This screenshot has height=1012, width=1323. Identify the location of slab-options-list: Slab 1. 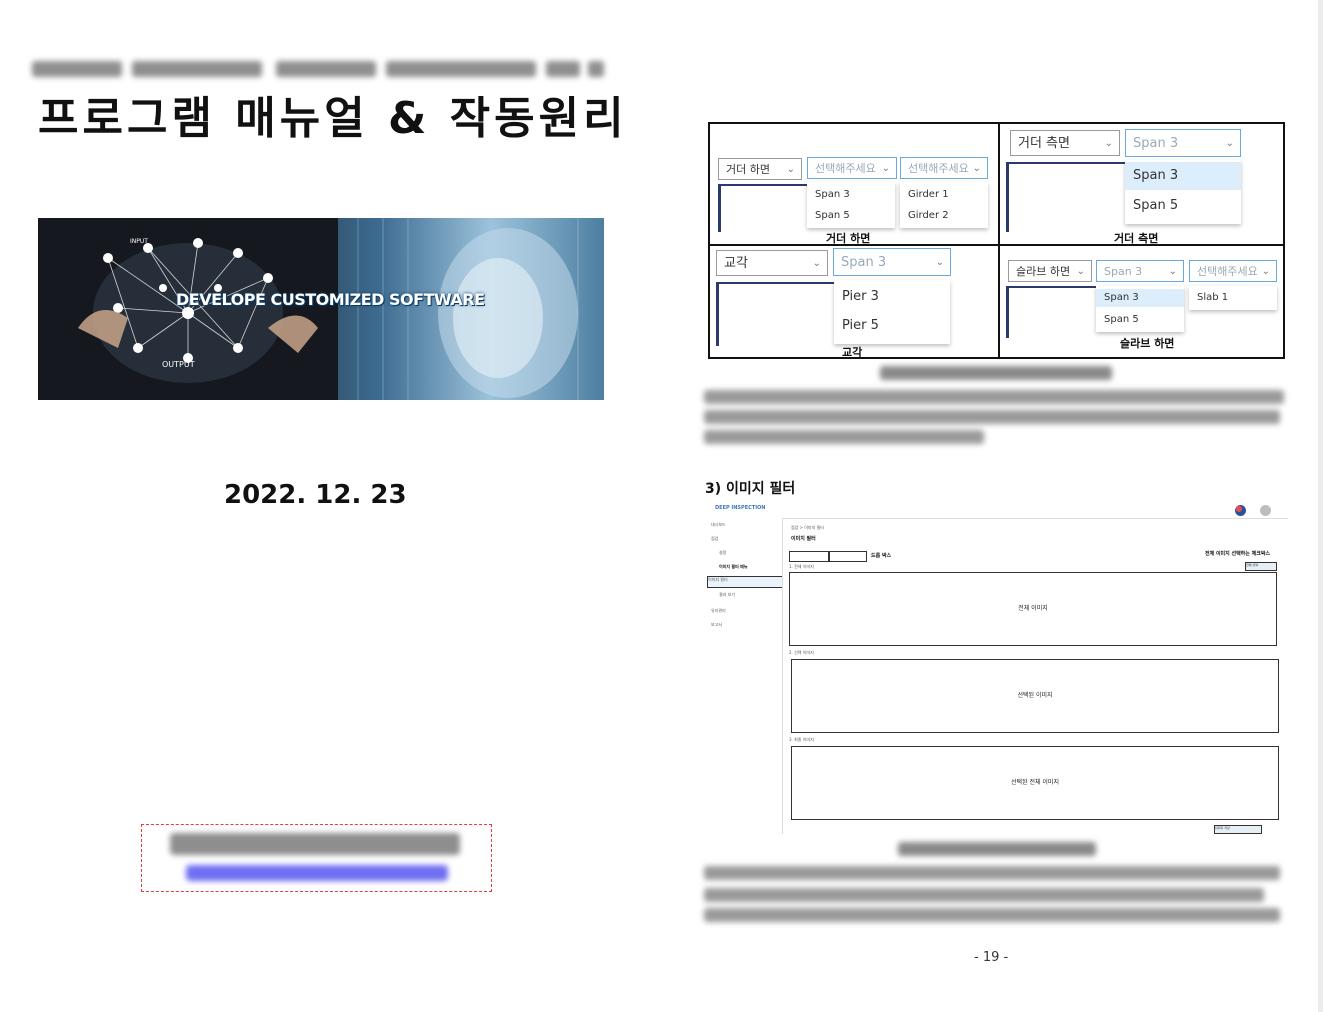
(1233, 298).